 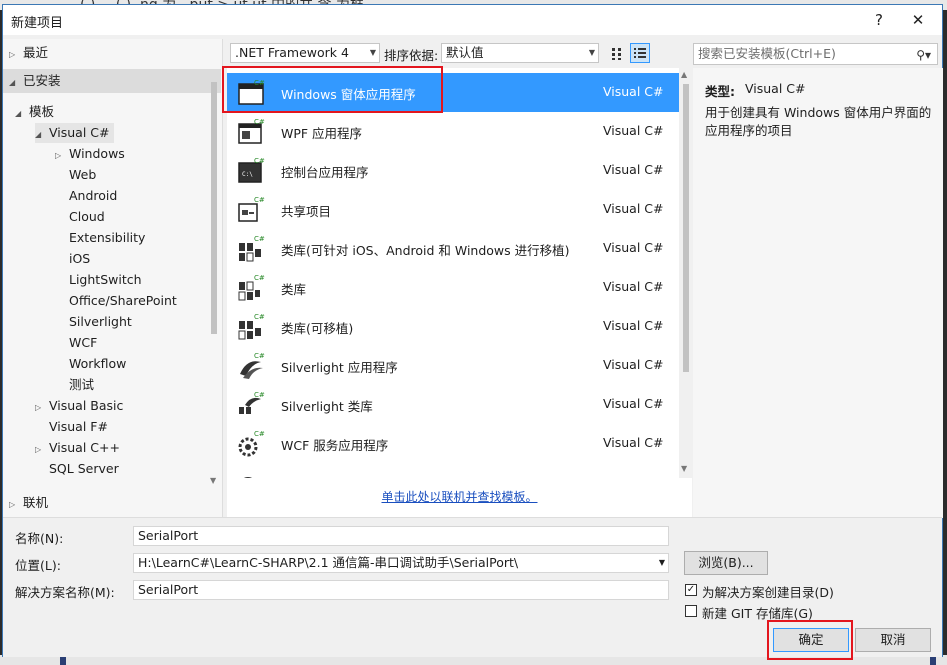 I want to click on cancel-button: 取消, so click(x=893, y=640).